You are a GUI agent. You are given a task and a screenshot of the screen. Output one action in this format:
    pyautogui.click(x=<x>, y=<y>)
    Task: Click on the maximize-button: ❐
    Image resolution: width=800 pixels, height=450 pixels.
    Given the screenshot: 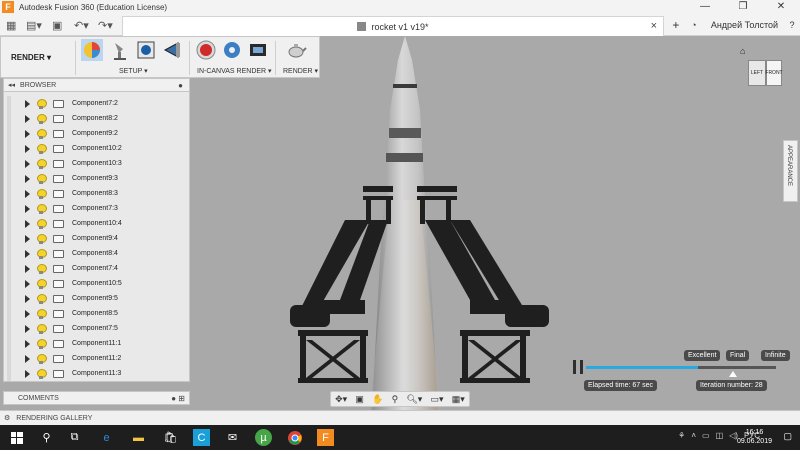 What is the action you would take?
    pyautogui.click(x=743, y=7)
    